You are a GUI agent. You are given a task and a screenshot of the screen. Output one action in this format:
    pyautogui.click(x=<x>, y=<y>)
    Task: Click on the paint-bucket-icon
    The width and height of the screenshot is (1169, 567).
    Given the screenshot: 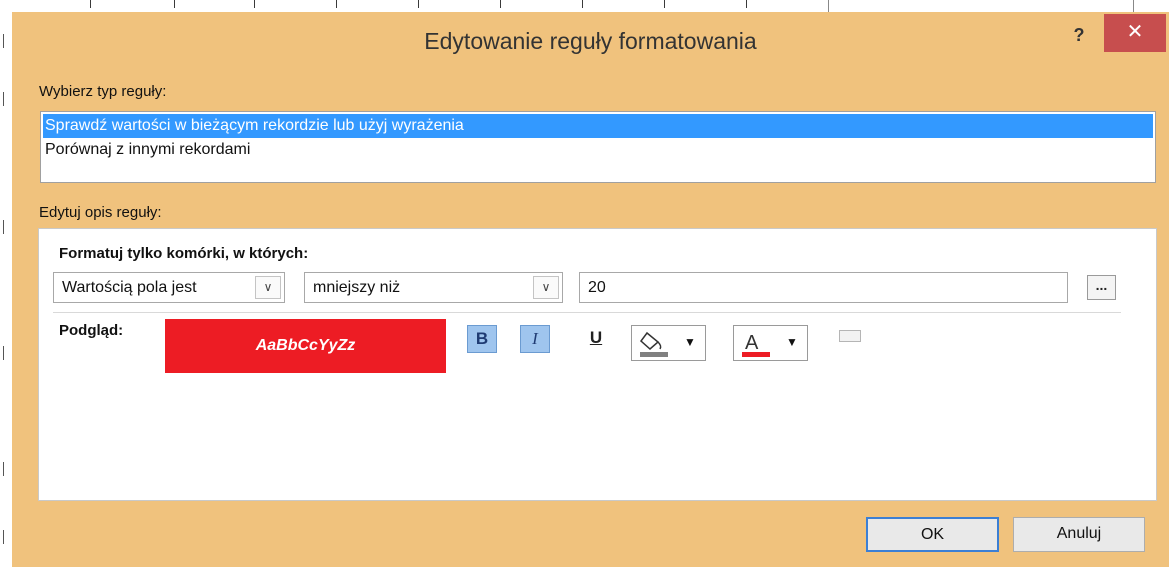 What is the action you would take?
    pyautogui.click(x=653, y=344)
    